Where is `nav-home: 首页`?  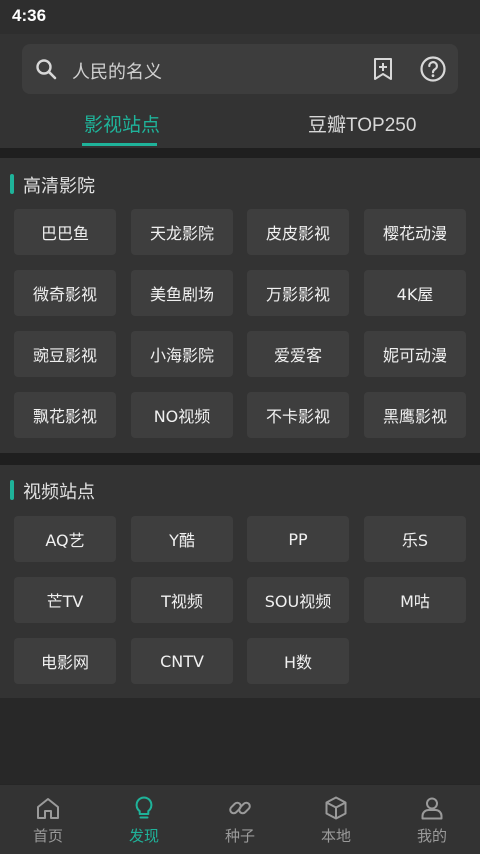 nav-home: 首页 is located at coordinates (48, 819).